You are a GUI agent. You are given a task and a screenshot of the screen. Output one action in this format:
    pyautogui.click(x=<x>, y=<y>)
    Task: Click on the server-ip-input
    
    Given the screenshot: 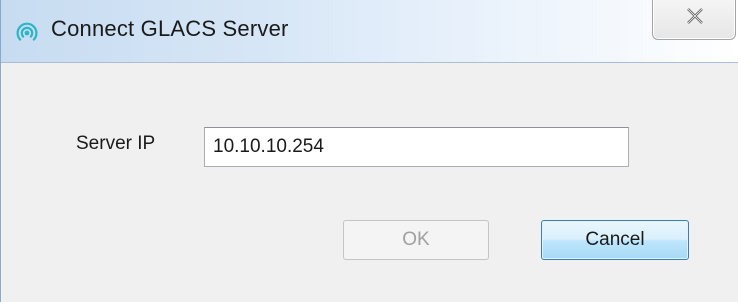 What is the action you would take?
    pyautogui.click(x=416, y=147)
    